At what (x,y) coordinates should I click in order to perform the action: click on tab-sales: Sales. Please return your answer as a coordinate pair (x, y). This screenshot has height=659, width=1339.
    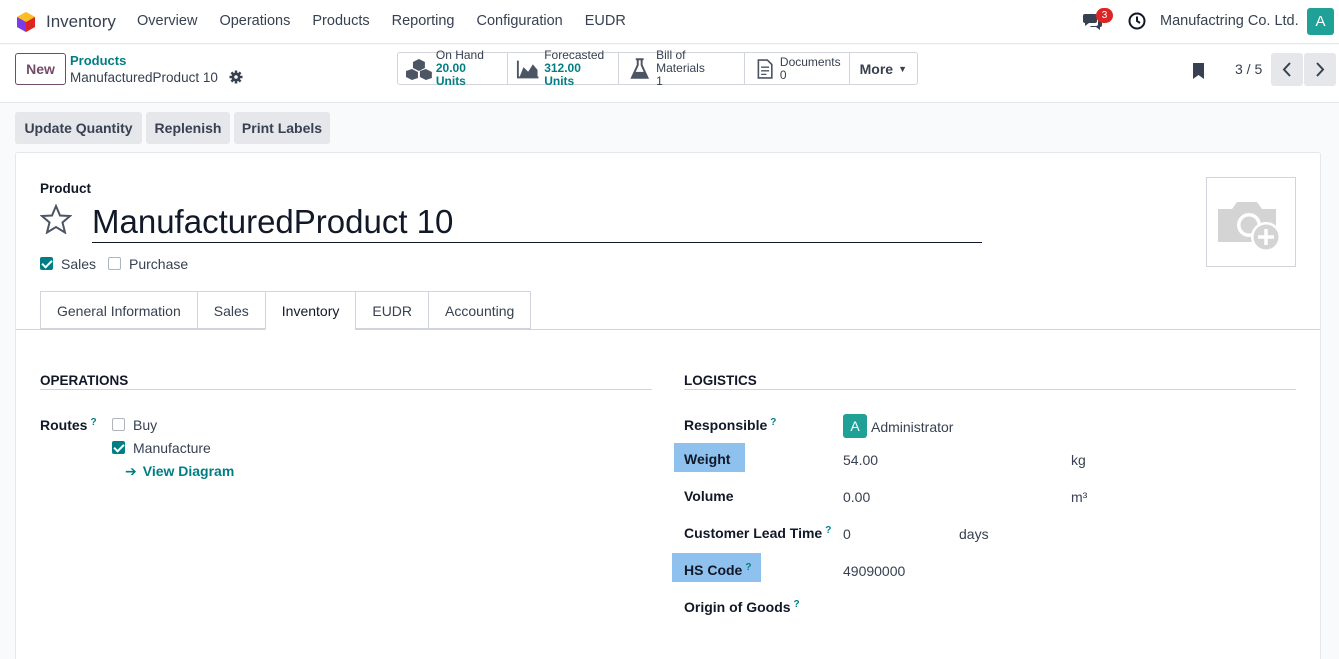
    Looking at the image, I should click on (230, 310).